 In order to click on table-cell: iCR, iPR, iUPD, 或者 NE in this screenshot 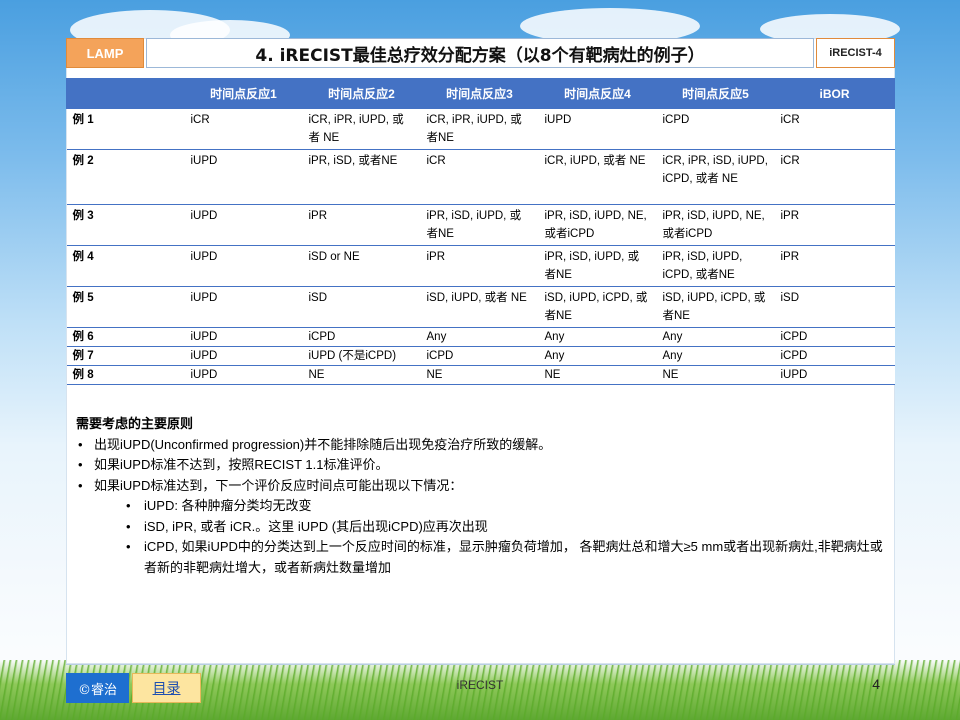, I will do `click(361, 129)`.